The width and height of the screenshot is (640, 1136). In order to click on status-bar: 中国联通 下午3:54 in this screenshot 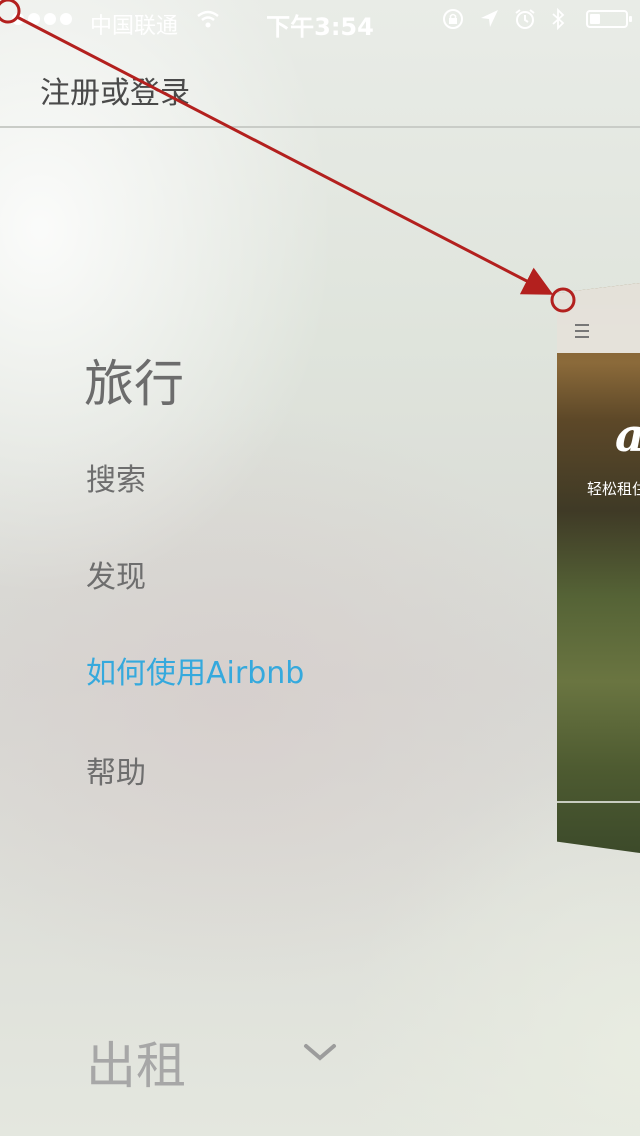, I will do `click(320, 20)`.